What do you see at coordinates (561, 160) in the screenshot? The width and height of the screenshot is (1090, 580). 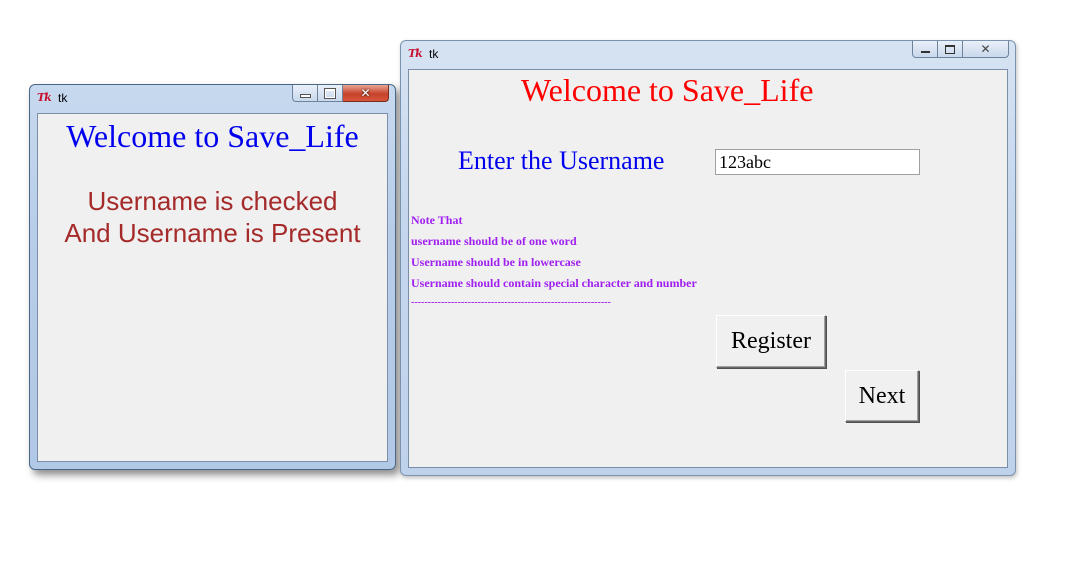 I see `username-label: Enter the Username` at bounding box center [561, 160].